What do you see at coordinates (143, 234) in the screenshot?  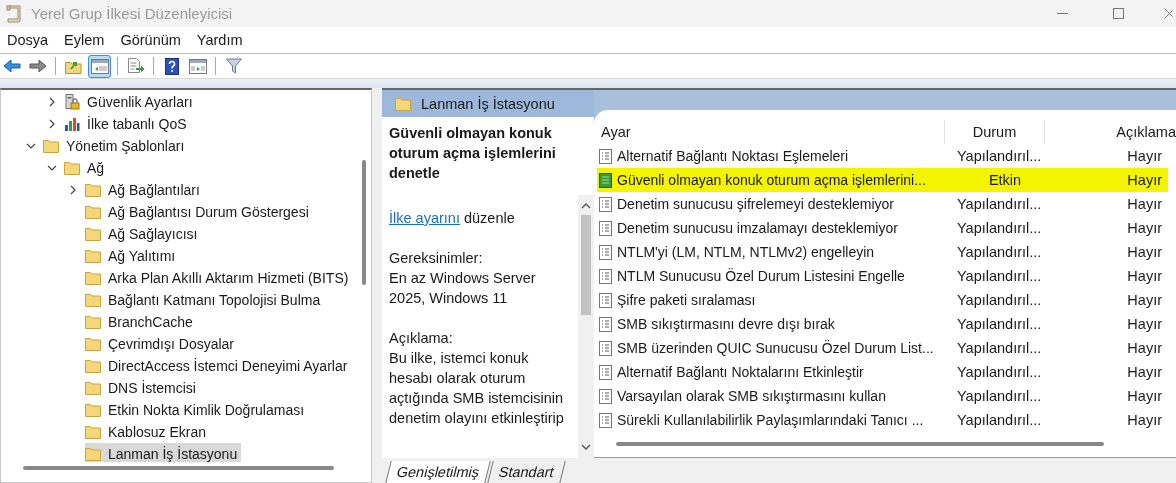 I see `tree-item: Ağ Sağlayıcısı` at bounding box center [143, 234].